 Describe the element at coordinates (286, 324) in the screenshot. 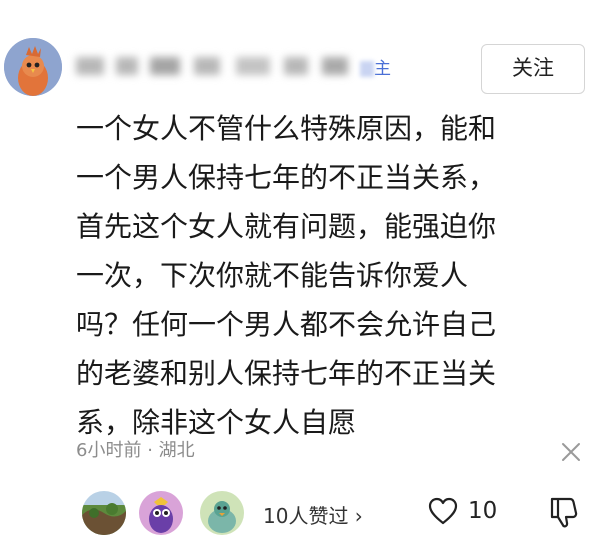

I see `comment-line: 吗？任何一个男人都不会允许自己` at that location.